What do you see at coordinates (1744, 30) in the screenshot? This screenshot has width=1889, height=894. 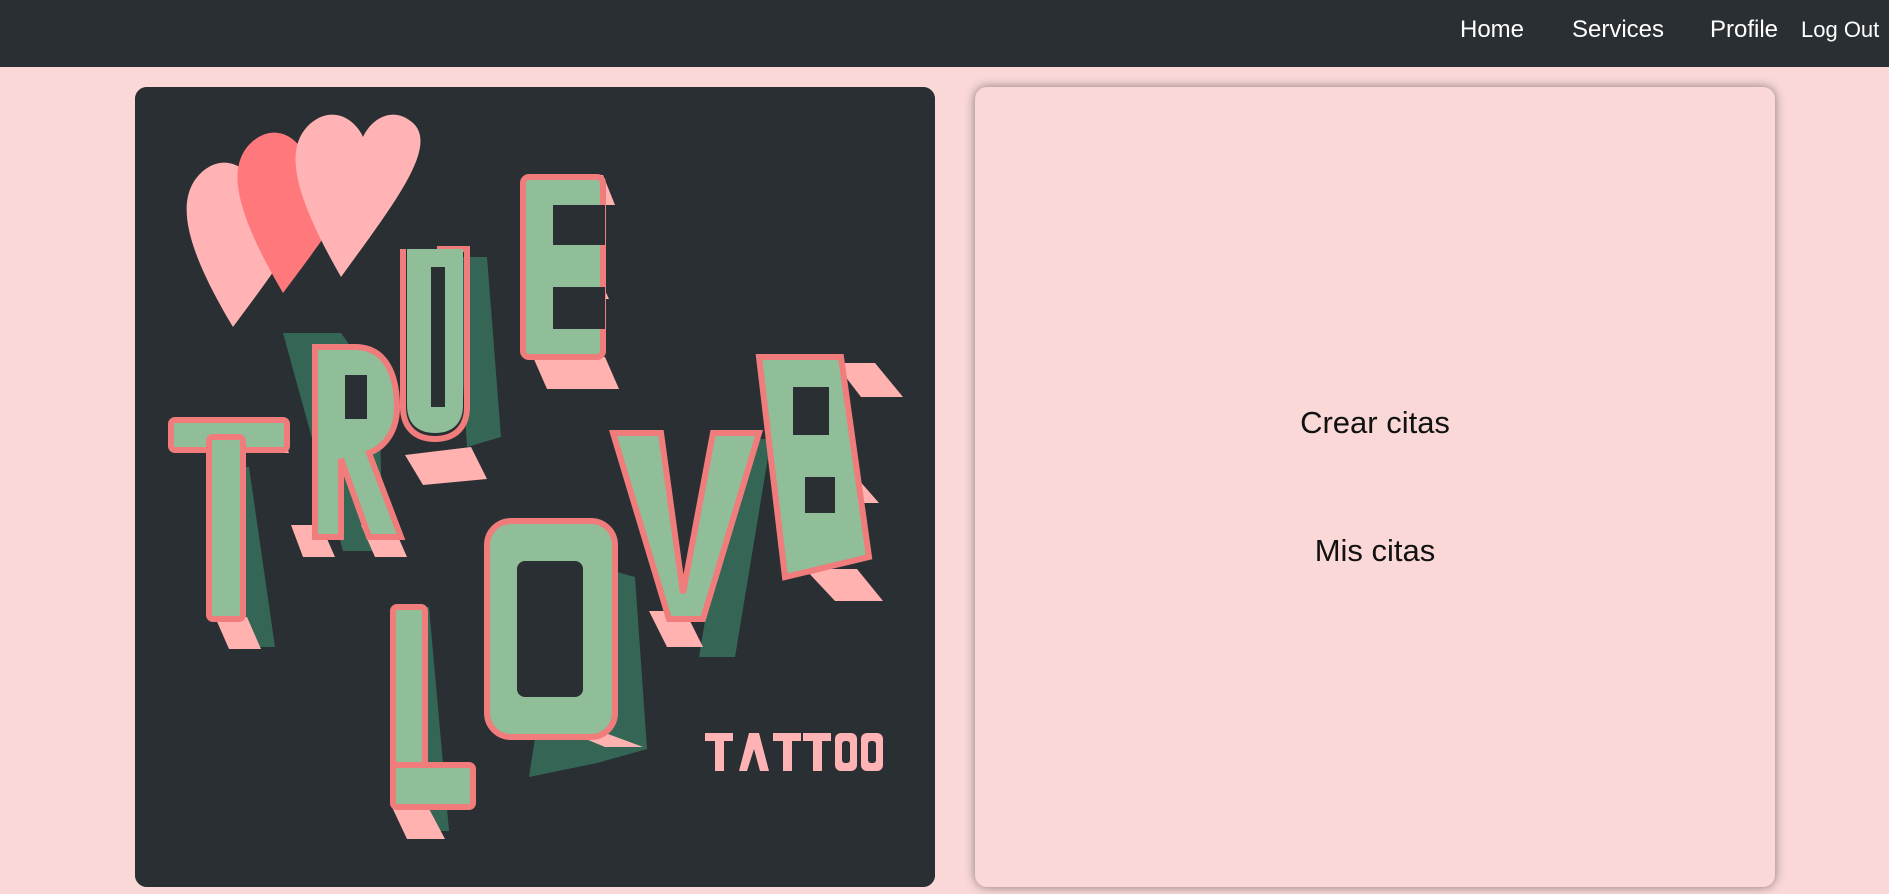 I see `nav-profile-link: Profile` at bounding box center [1744, 30].